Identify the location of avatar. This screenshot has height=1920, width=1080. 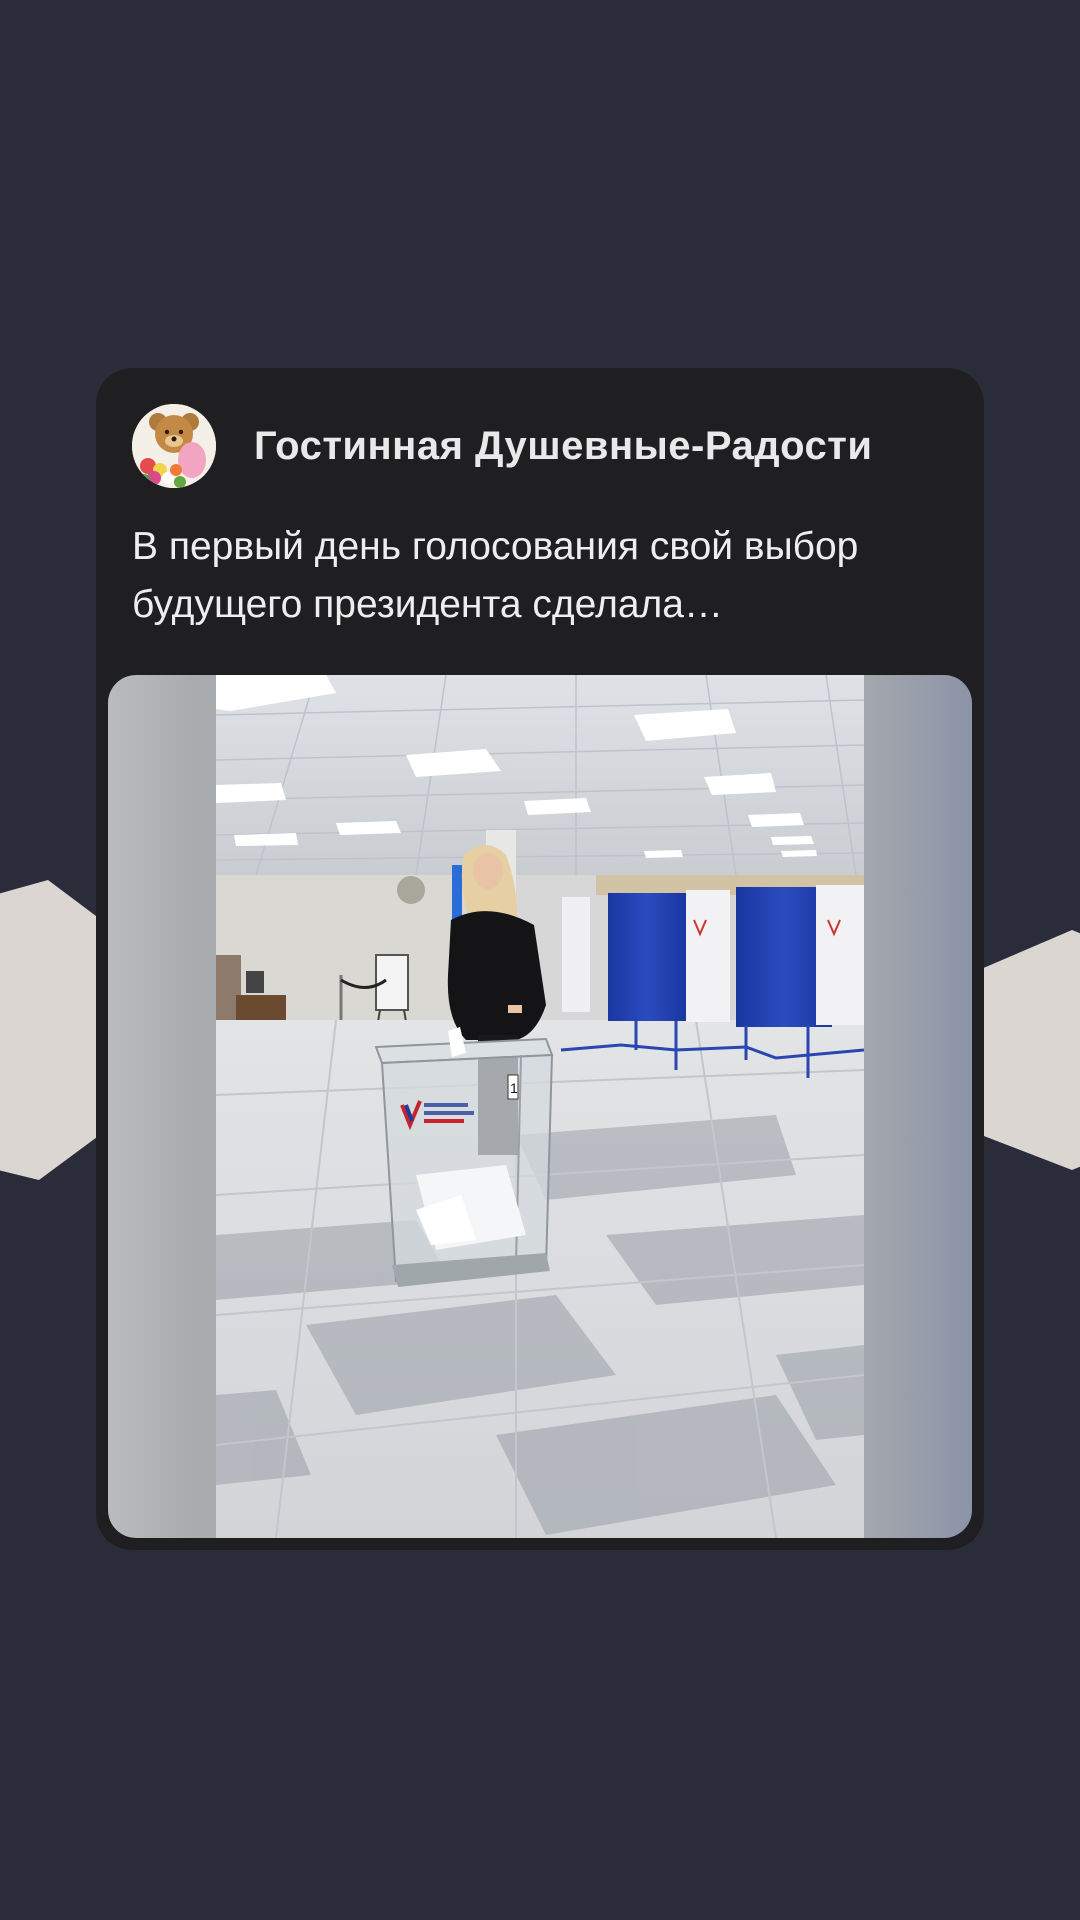
(174, 446).